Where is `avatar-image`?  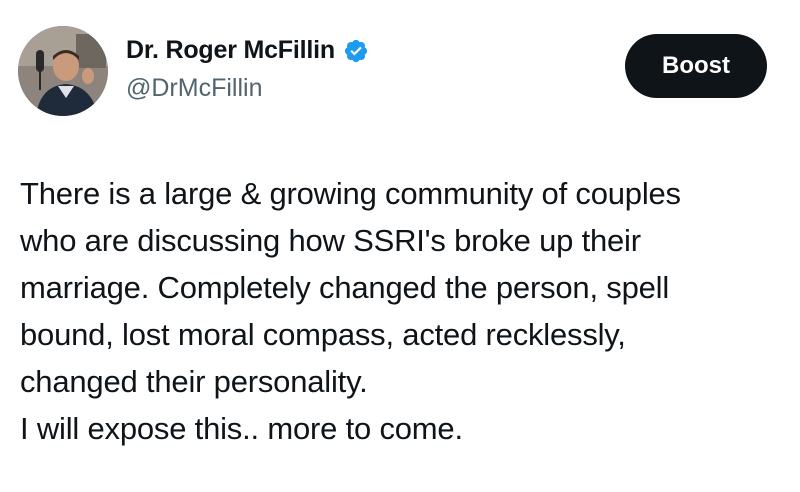 avatar-image is located at coordinates (63, 71).